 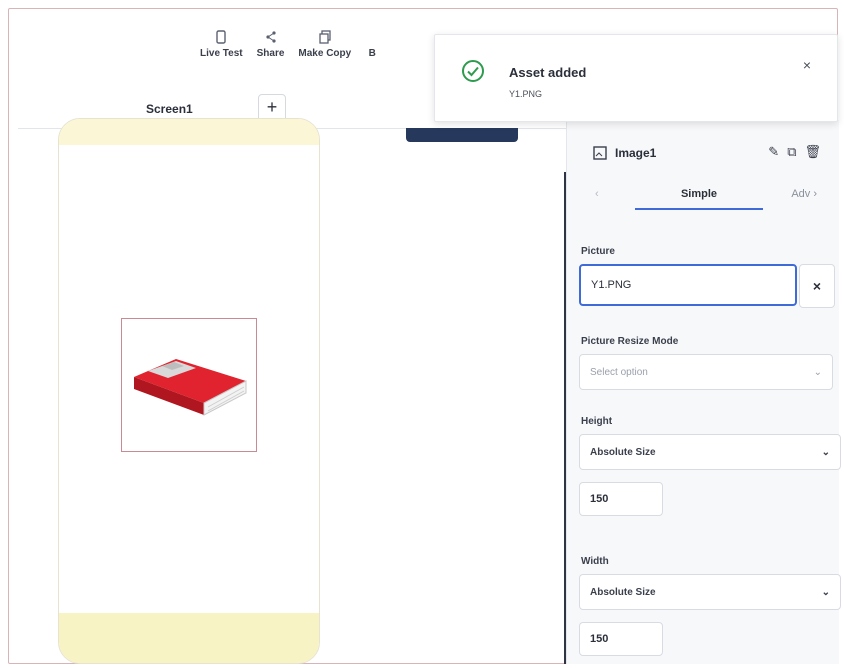 I want to click on live-test-button: Live Test, so click(x=221, y=44).